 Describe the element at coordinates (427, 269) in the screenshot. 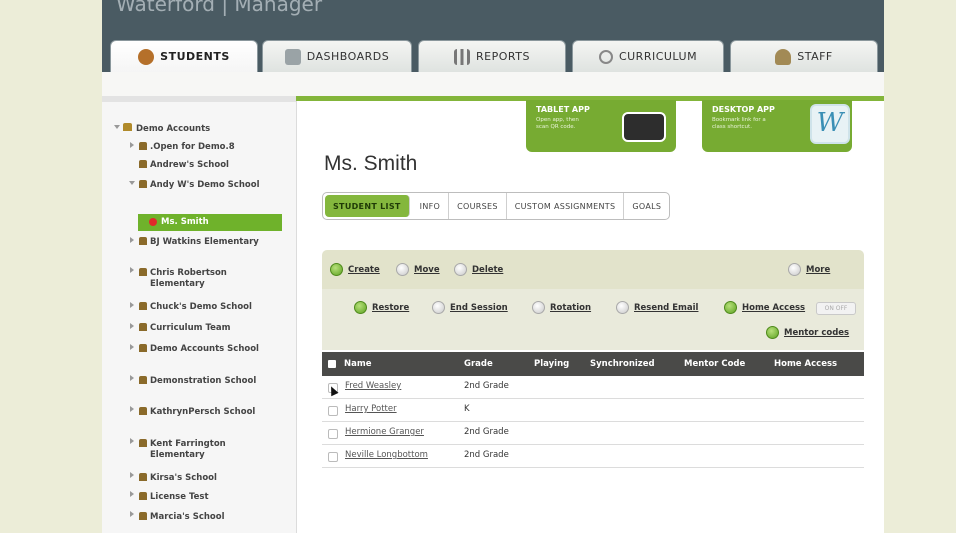

I see `move-label: Move` at that location.